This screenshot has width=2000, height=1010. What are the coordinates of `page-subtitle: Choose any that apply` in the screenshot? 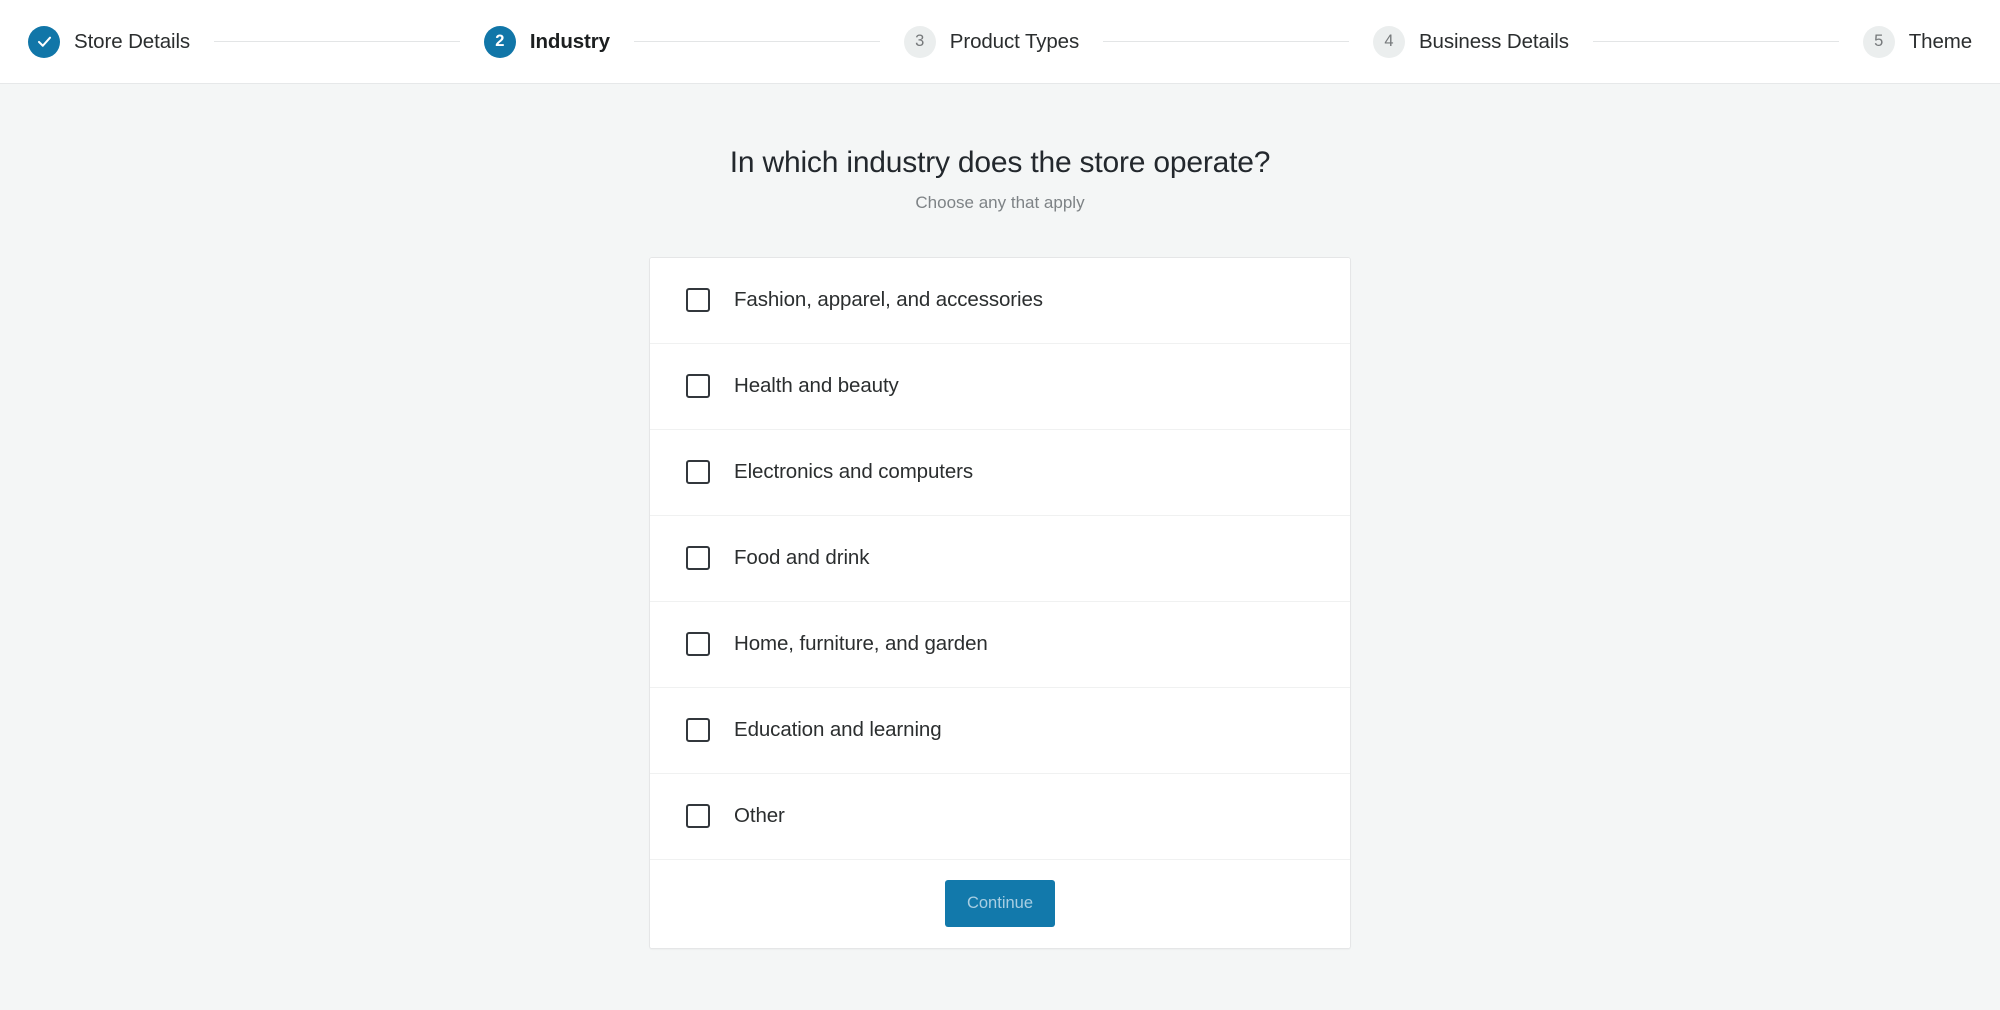 It's located at (1000, 202).